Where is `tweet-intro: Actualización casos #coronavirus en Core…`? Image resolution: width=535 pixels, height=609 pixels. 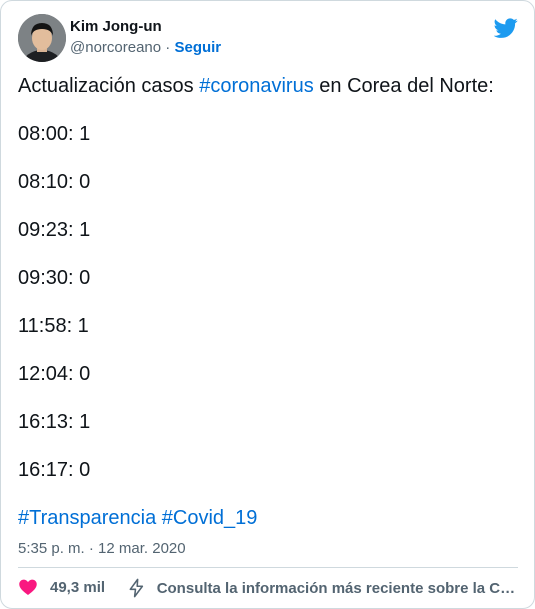
tweet-intro: Actualización casos #coronavirus en Core… is located at coordinates (268, 98).